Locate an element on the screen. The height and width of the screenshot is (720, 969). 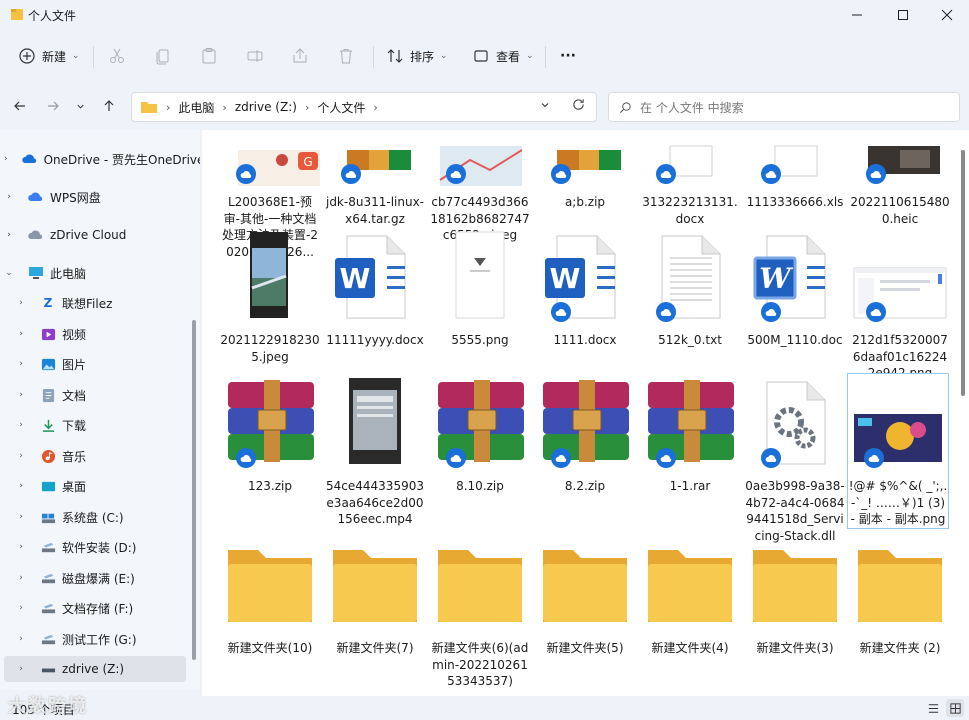
folder-name: 新建文件夹 (2) is located at coordinates (900, 648).